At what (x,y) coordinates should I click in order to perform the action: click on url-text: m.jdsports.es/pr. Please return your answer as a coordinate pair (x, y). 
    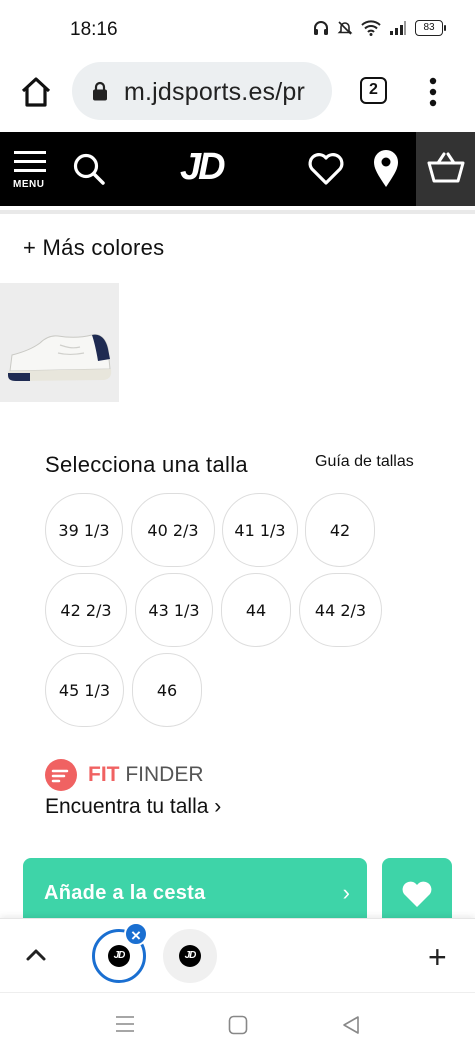
    Looking at the image, I should click on (215, 92).